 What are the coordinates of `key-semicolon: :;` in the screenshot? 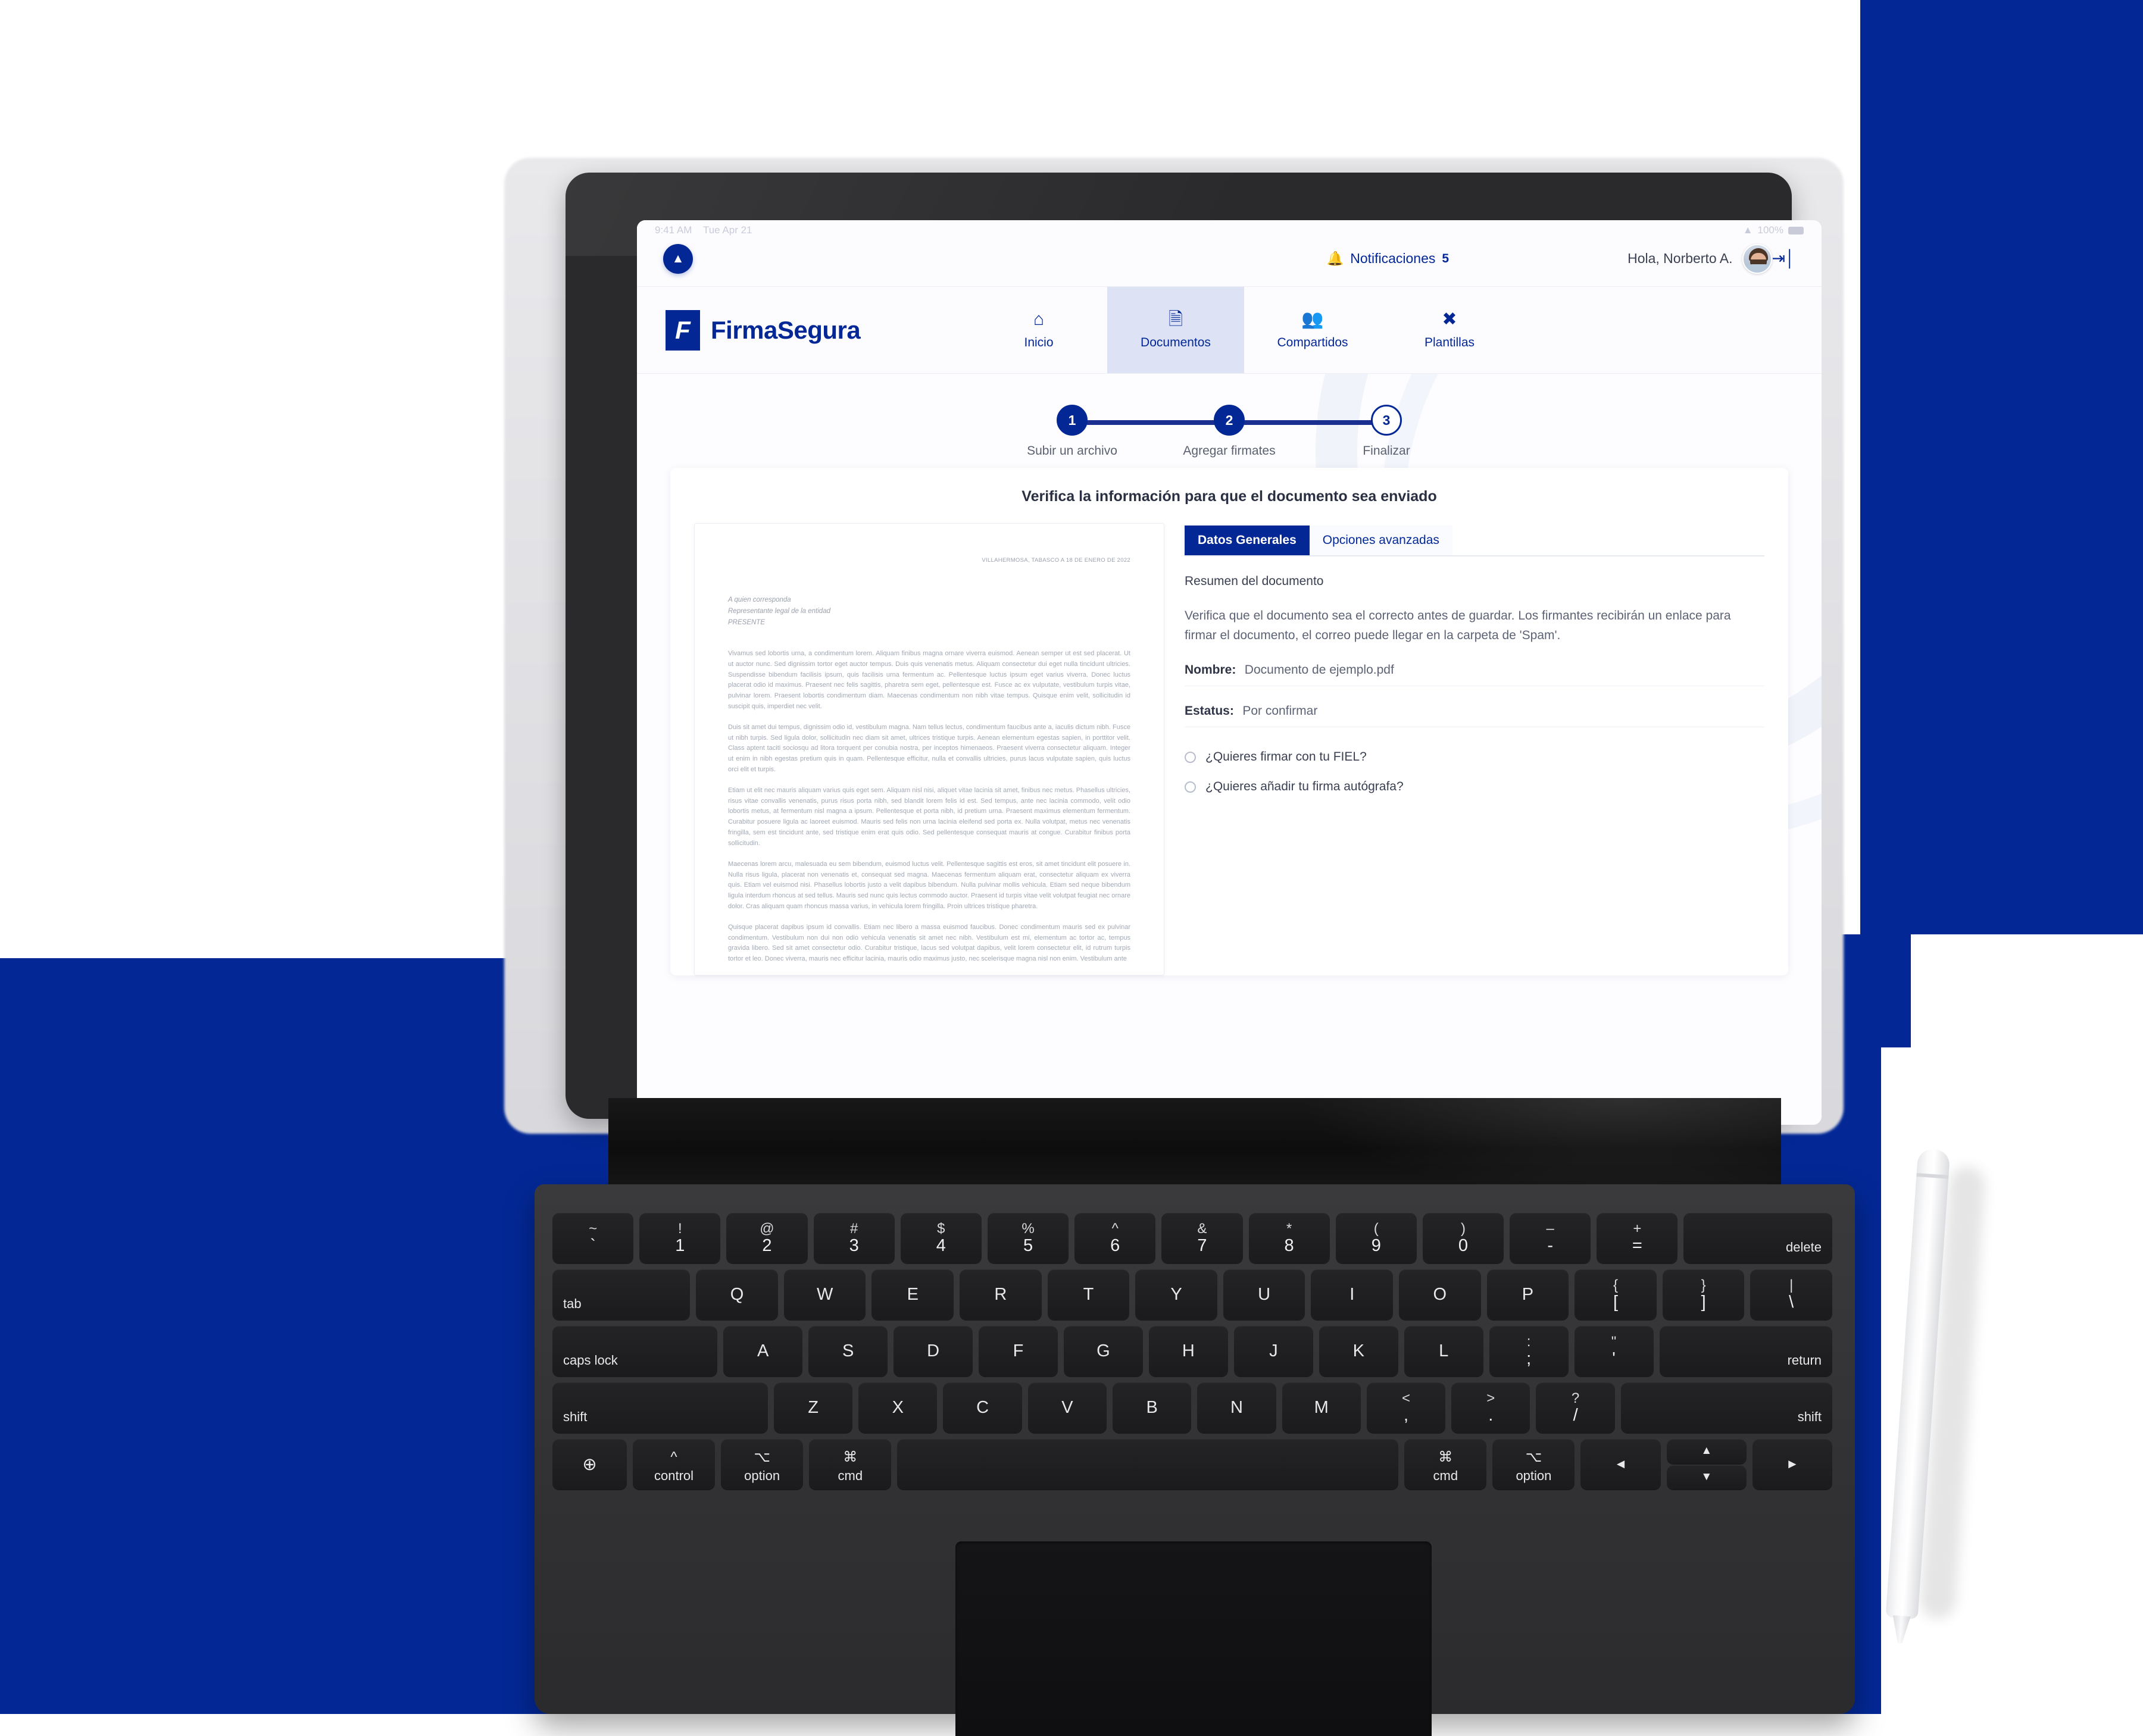 It's located at (1529, 1351).